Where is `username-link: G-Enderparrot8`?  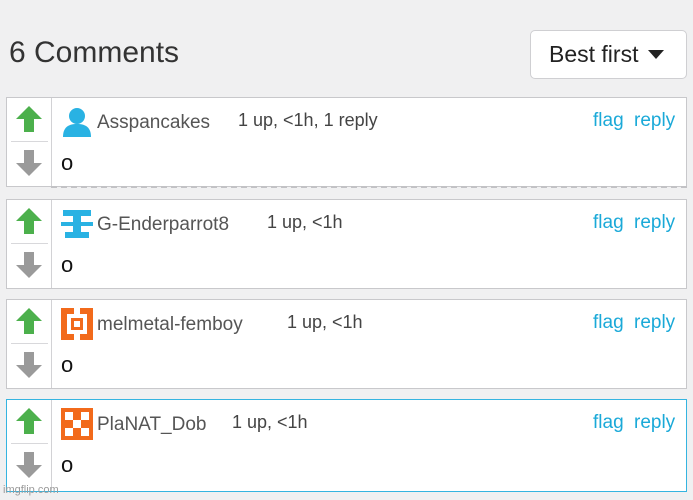
username-link: G-Enderparrot8 is located at coordinates (163, 225).